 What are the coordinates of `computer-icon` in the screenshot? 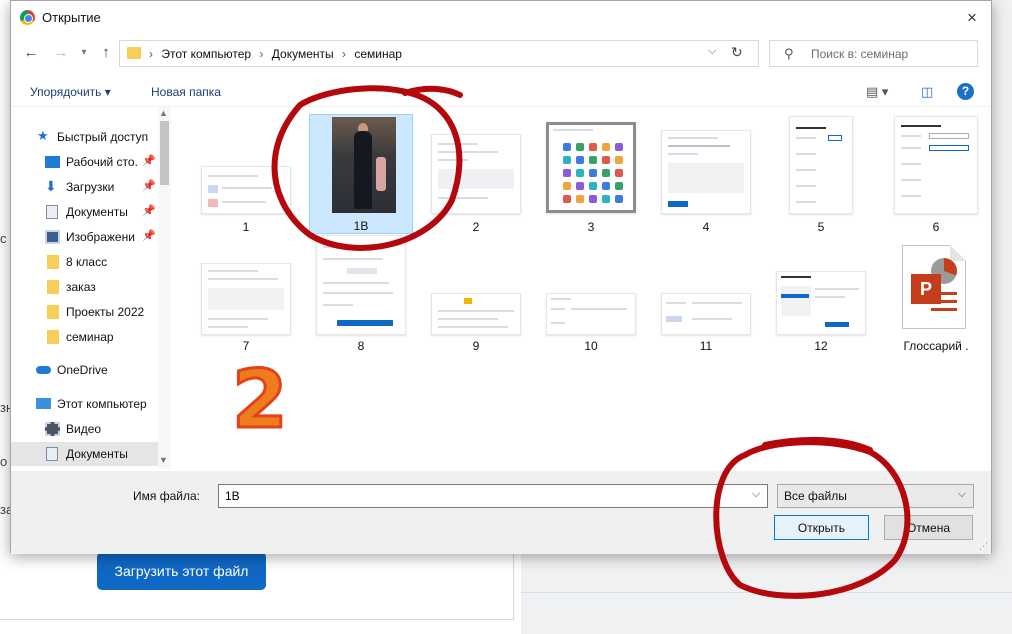 It's located at (43, 403).